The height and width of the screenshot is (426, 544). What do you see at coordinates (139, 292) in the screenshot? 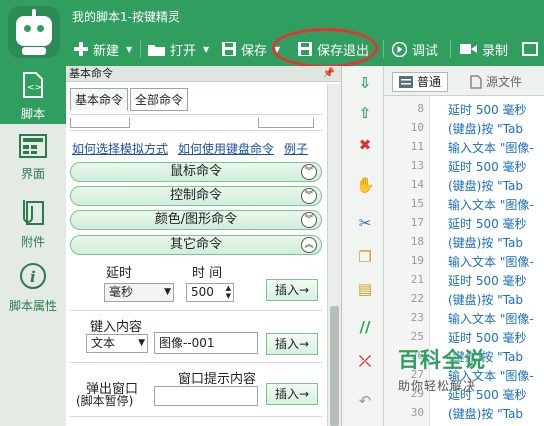
I see `delay-unit-select: 毫秒 ▼` at bounding box center [139, 292].